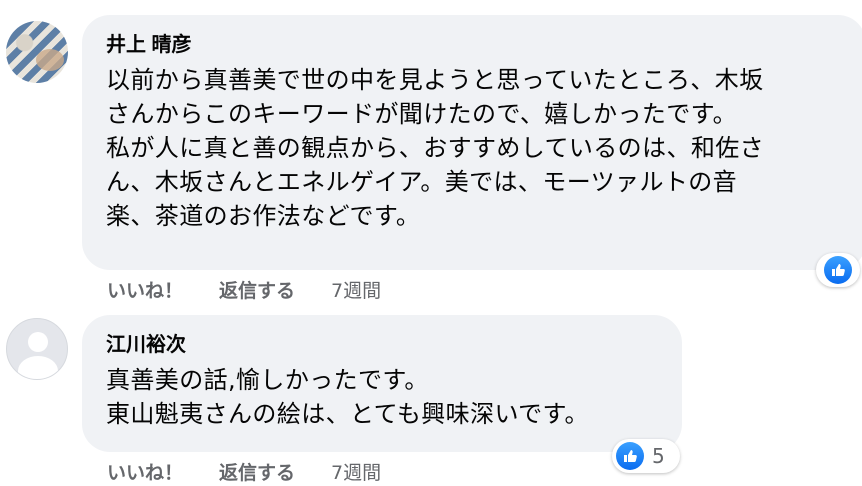 This screenshot has height=486, width=862. Describe the element at coordinates (383, 345) in the screenshot. I see `comment-author-name: 江川裕次` at that location.